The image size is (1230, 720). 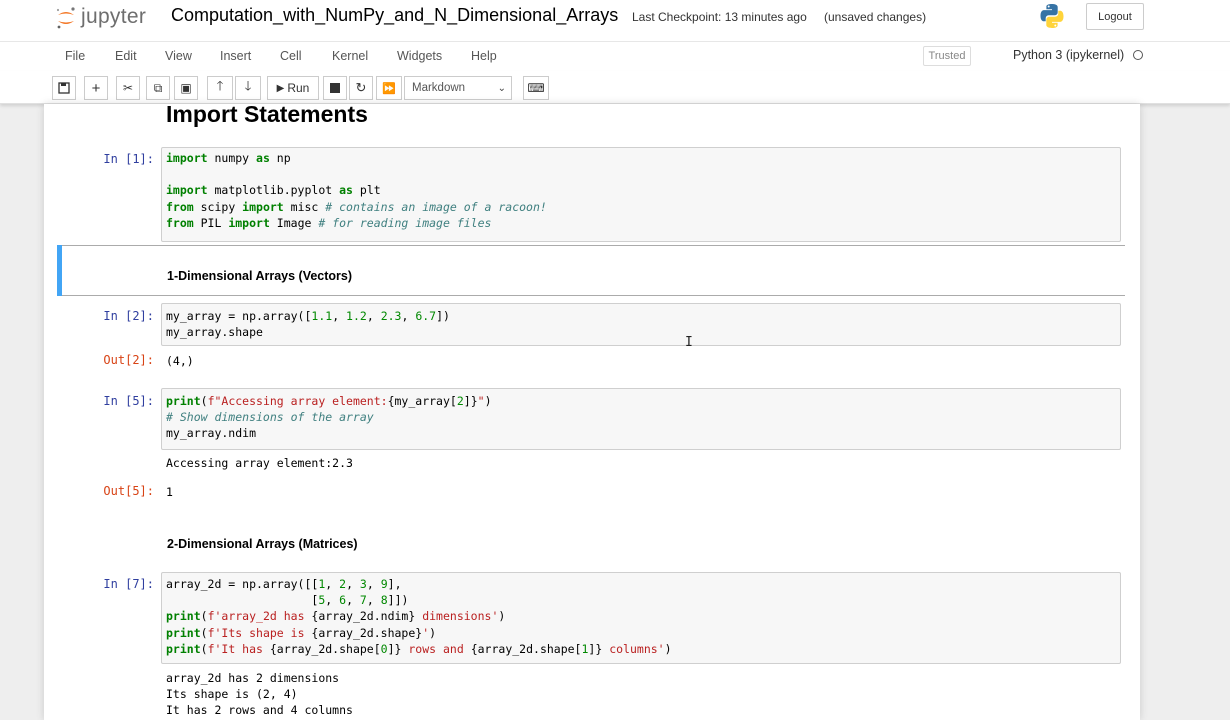 I want to click on input-prompt-5: In [5]:, so click(x=128, y=401).